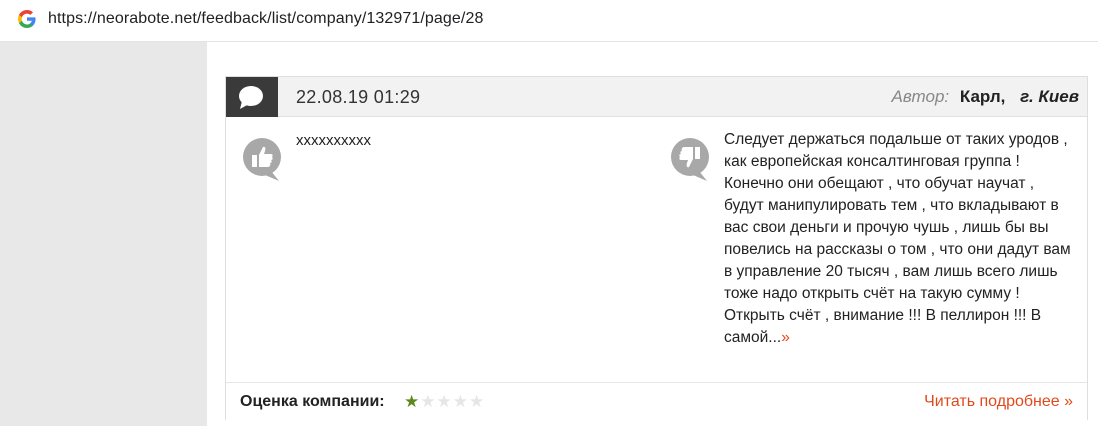  Describe the element at coordinates (1049, 96) in the screenshot. I see `author-city: г. Киев` at that location.